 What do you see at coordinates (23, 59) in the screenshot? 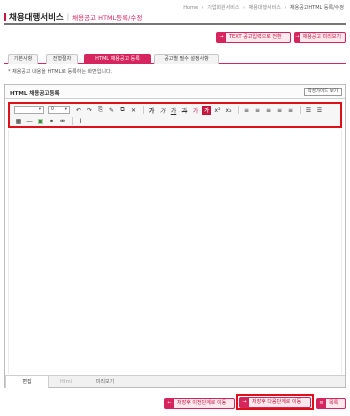
I see `tab-basic-info: 기본사항` at bounding box center [23, 59].